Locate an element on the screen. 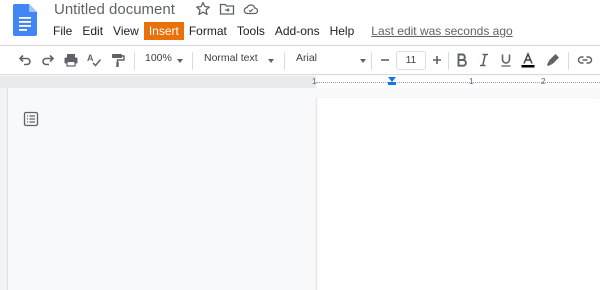 This screenshot has height=290, width=600. spellcheck-icon: A is located at coordinates (94, 60).